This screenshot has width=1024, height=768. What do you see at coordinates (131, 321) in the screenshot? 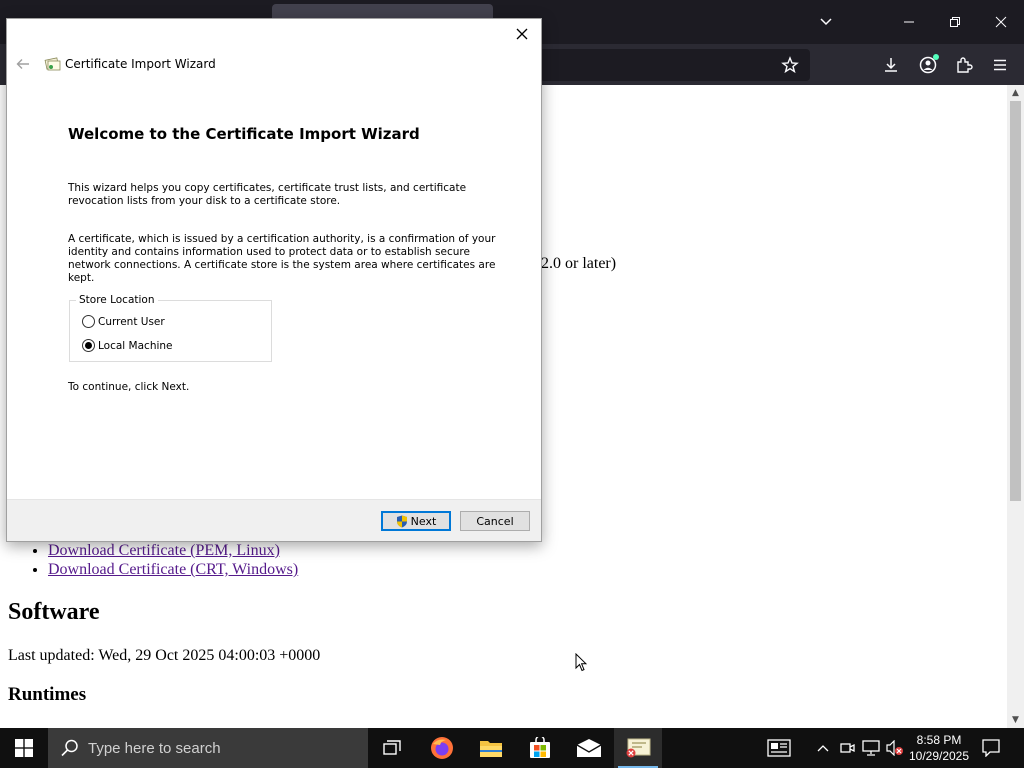
I see `radio-label: Current User` at bounding box center [131, 321].